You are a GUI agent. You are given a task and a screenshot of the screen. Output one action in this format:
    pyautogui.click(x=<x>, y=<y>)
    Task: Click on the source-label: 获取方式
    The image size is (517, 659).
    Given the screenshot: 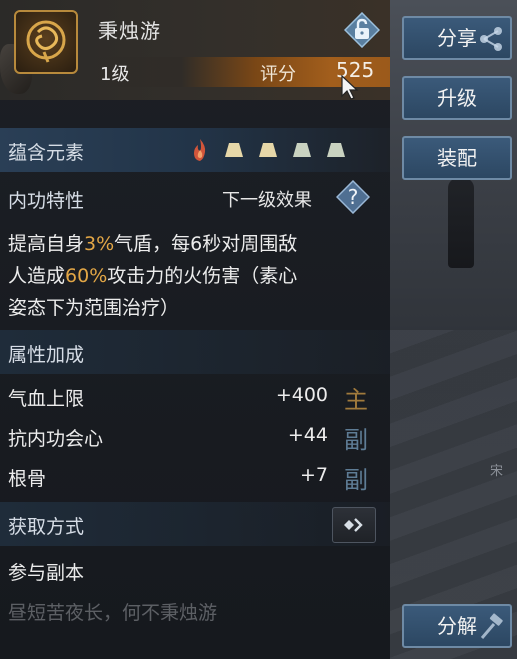 What is the action you would take?
    pyautogui.click(x=46, y=527)
    